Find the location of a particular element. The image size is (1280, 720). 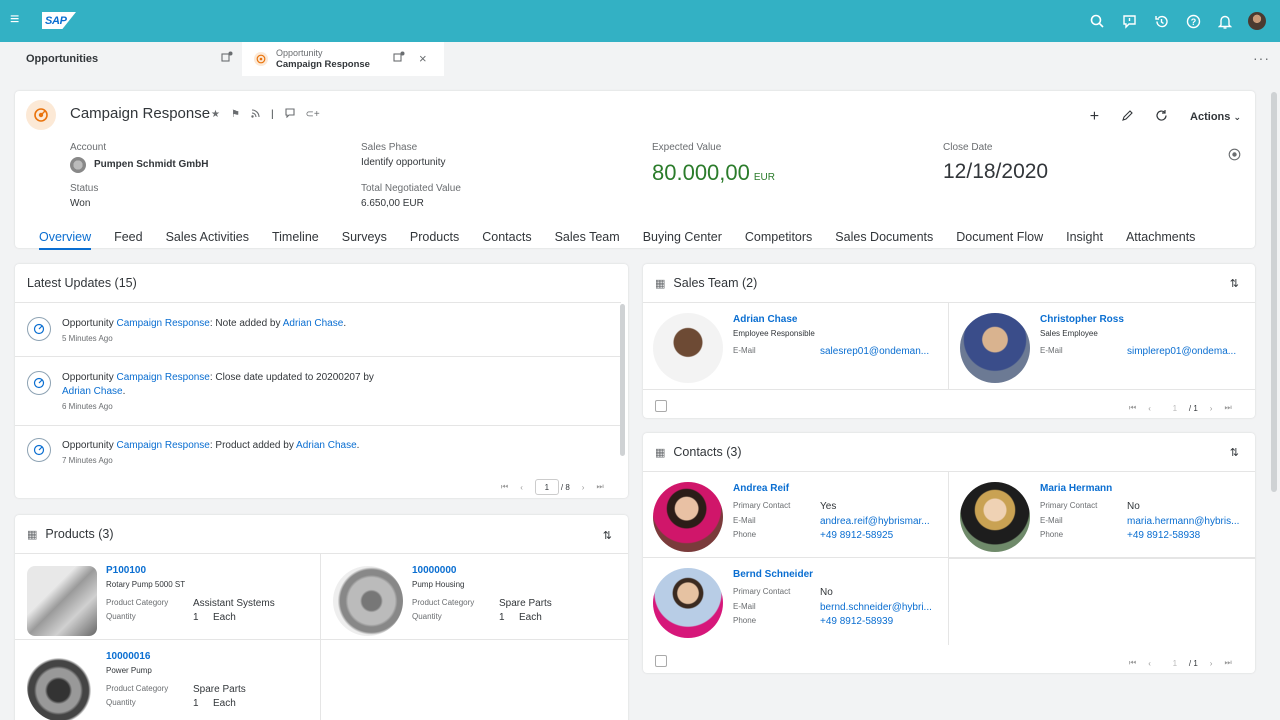

history-icon is located at coordinates (1161, 21).